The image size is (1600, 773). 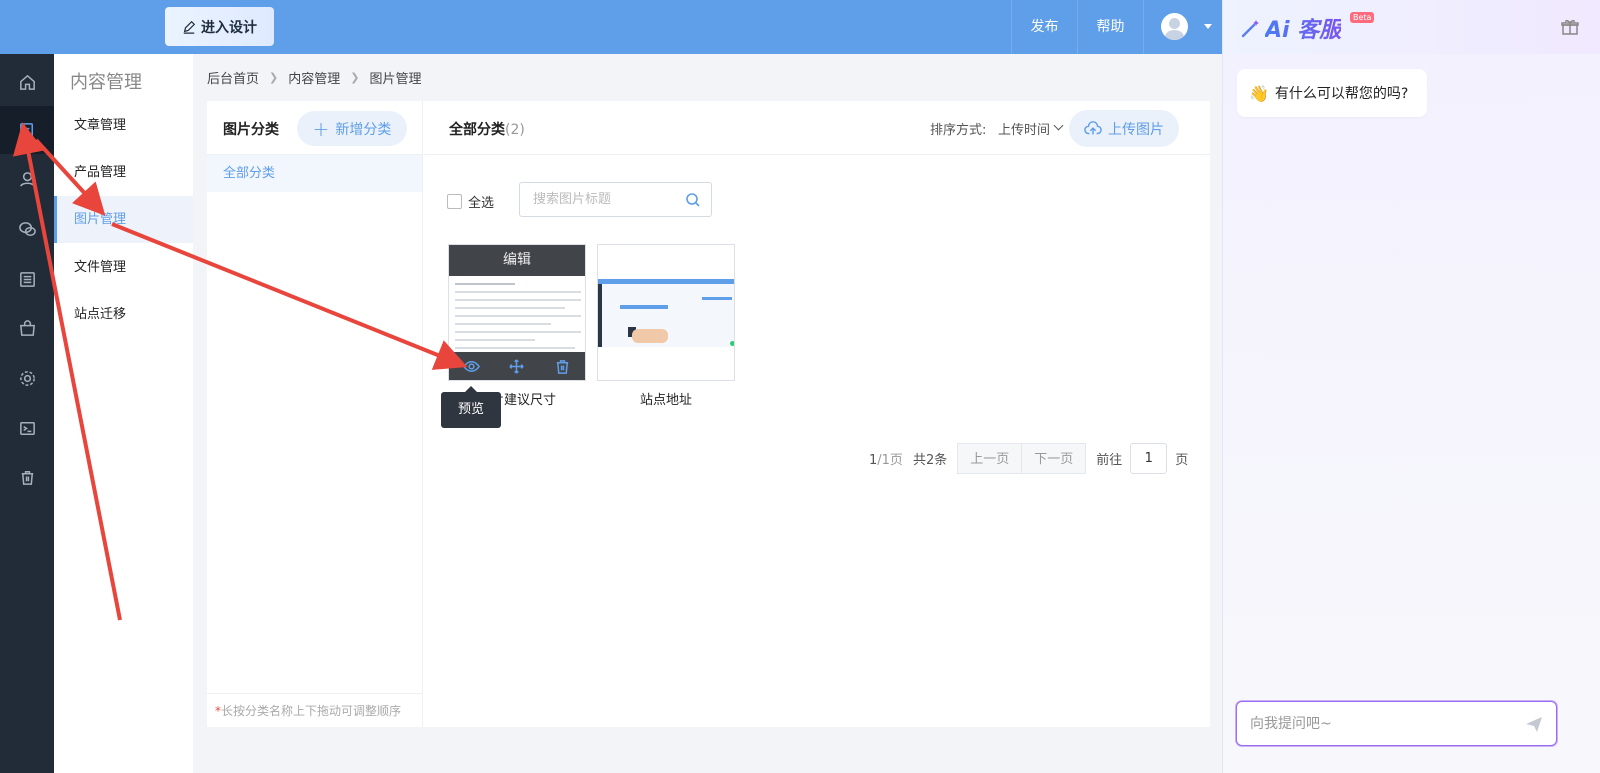 What do you see at coordinates (229, 27) in the screenshot?
I see `enter-design-label: 进入设计` at bounding box center [229, 27].